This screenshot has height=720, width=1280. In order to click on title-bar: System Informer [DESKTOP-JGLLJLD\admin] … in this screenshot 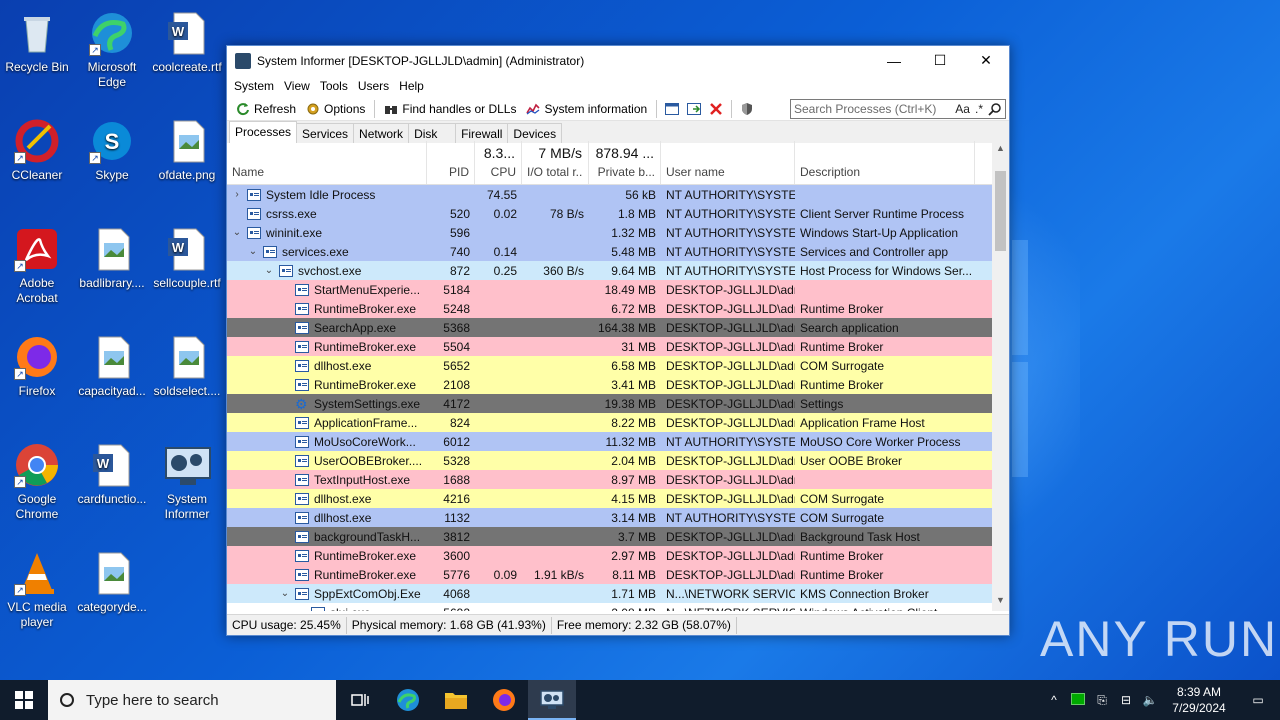, I will do `click(618, 60)`.